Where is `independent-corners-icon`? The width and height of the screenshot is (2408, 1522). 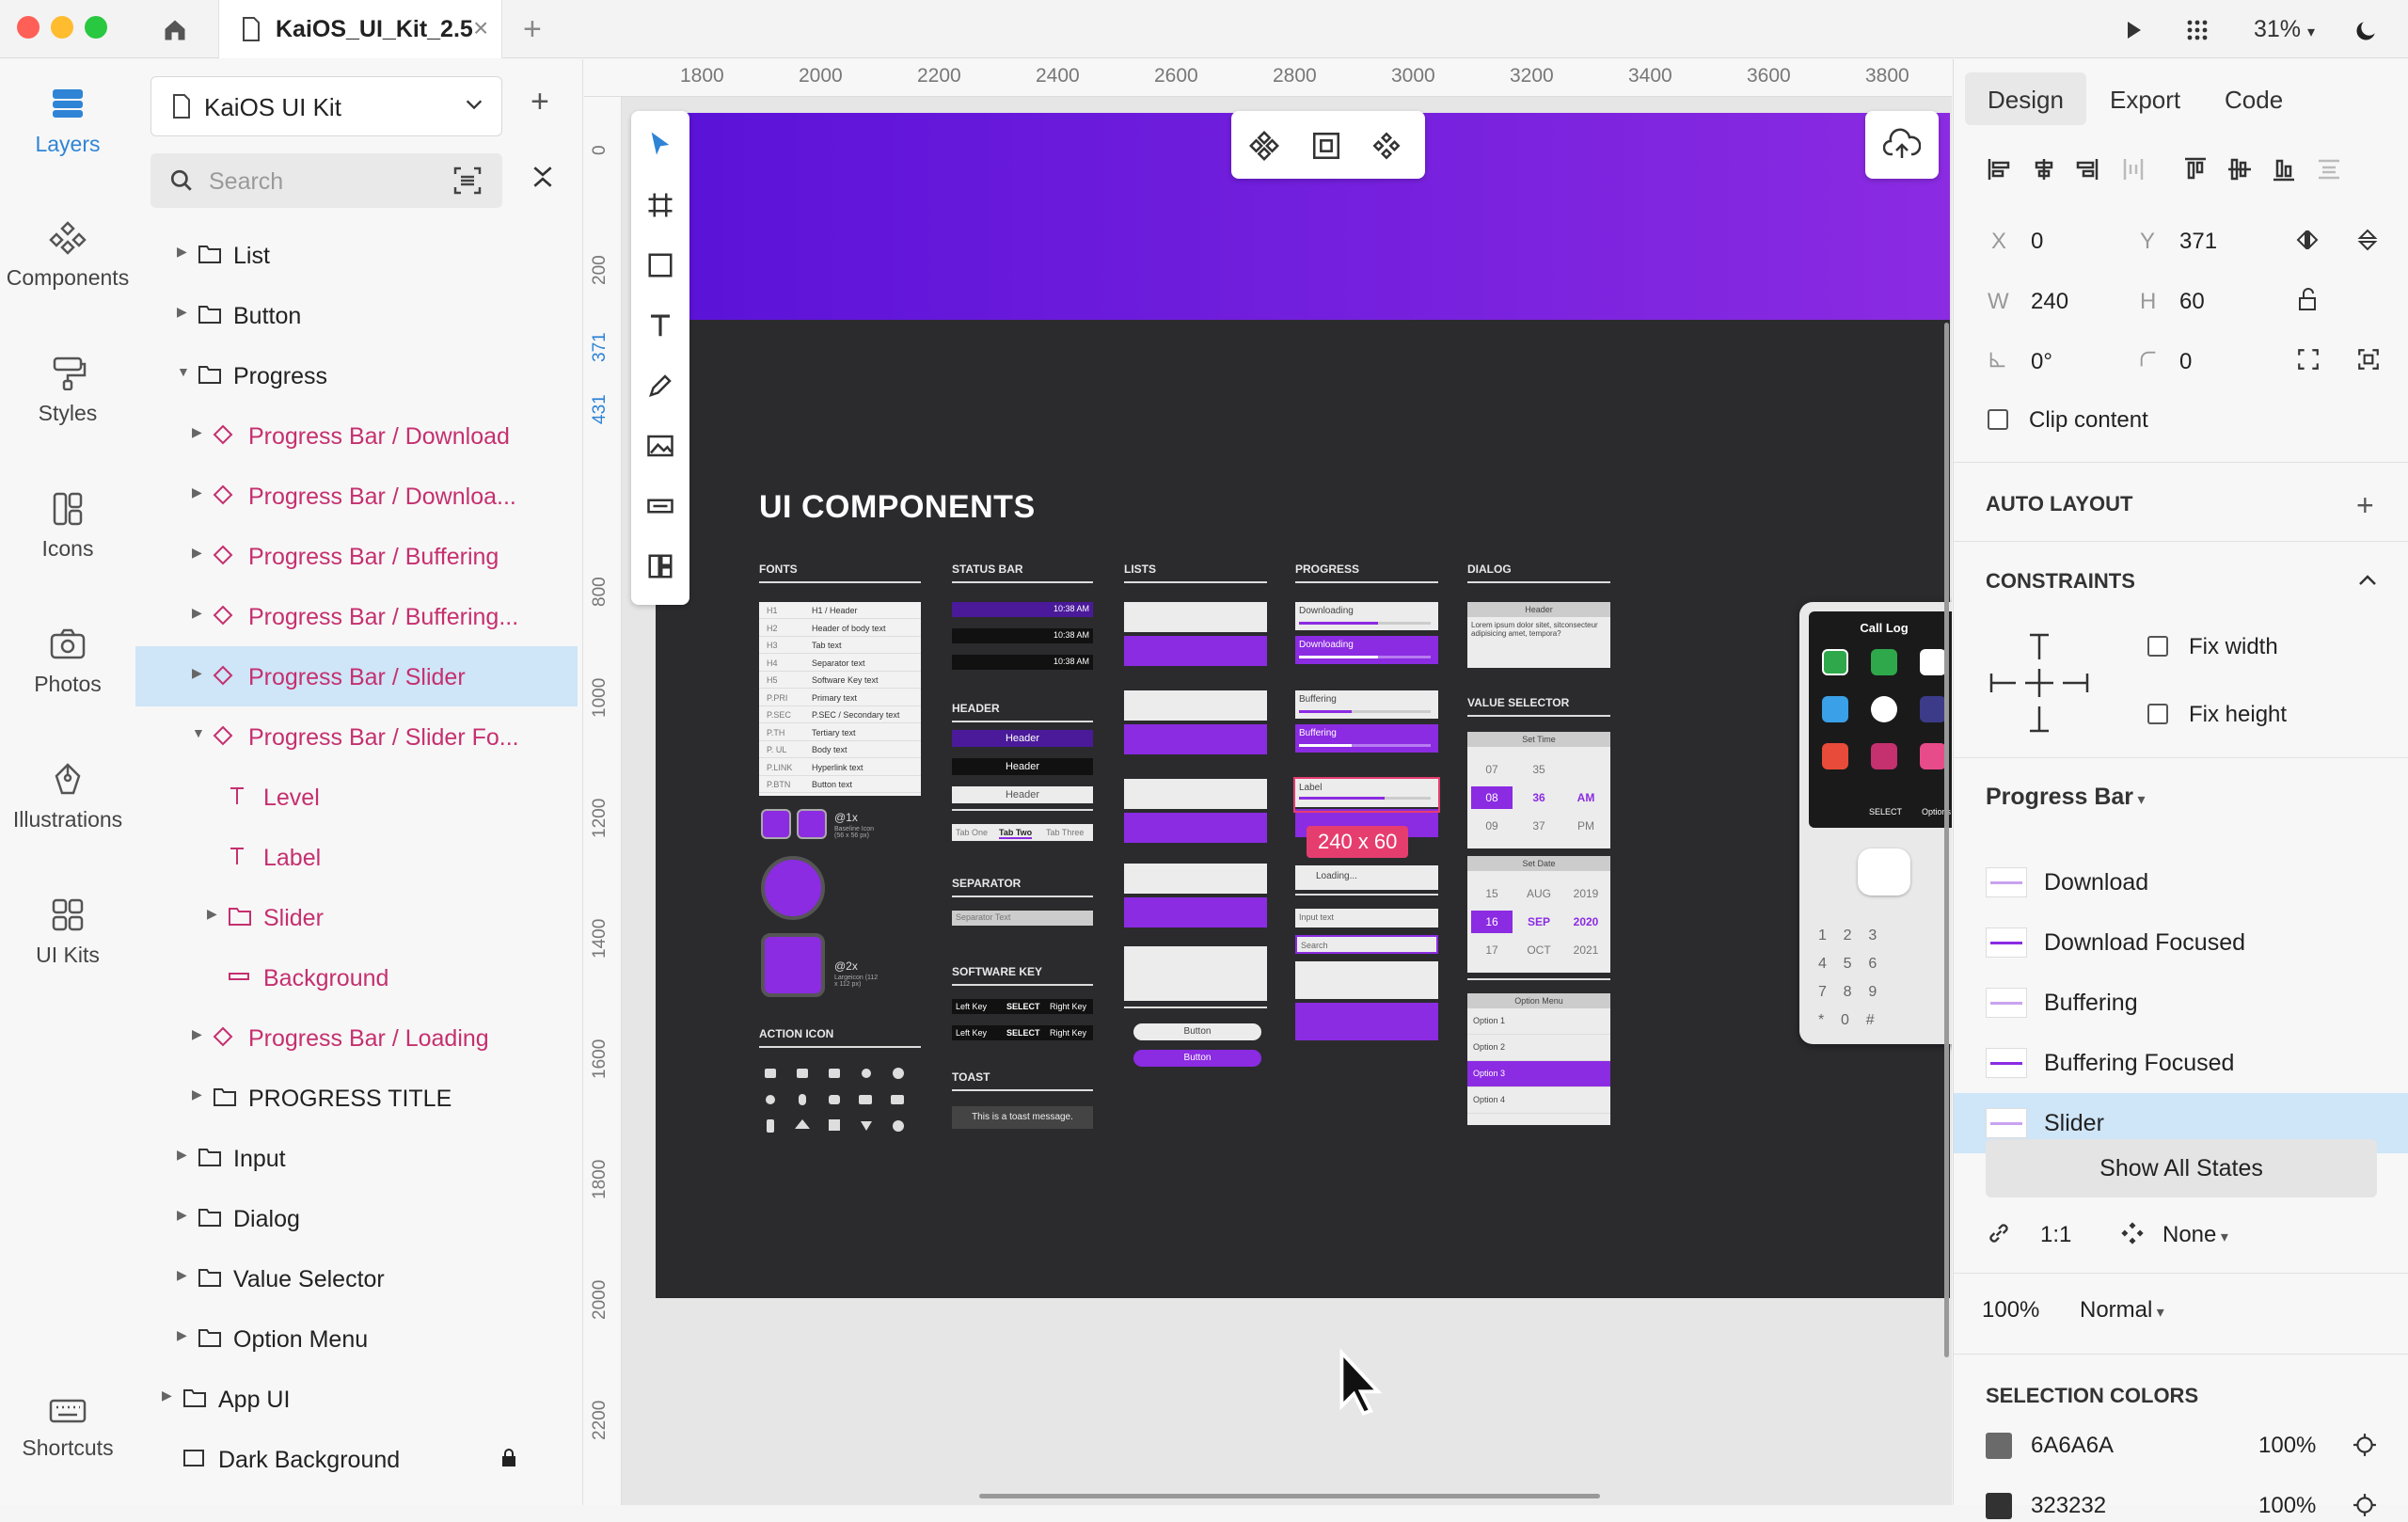
independent-corners-icon is located at coordinates (2309, 361).